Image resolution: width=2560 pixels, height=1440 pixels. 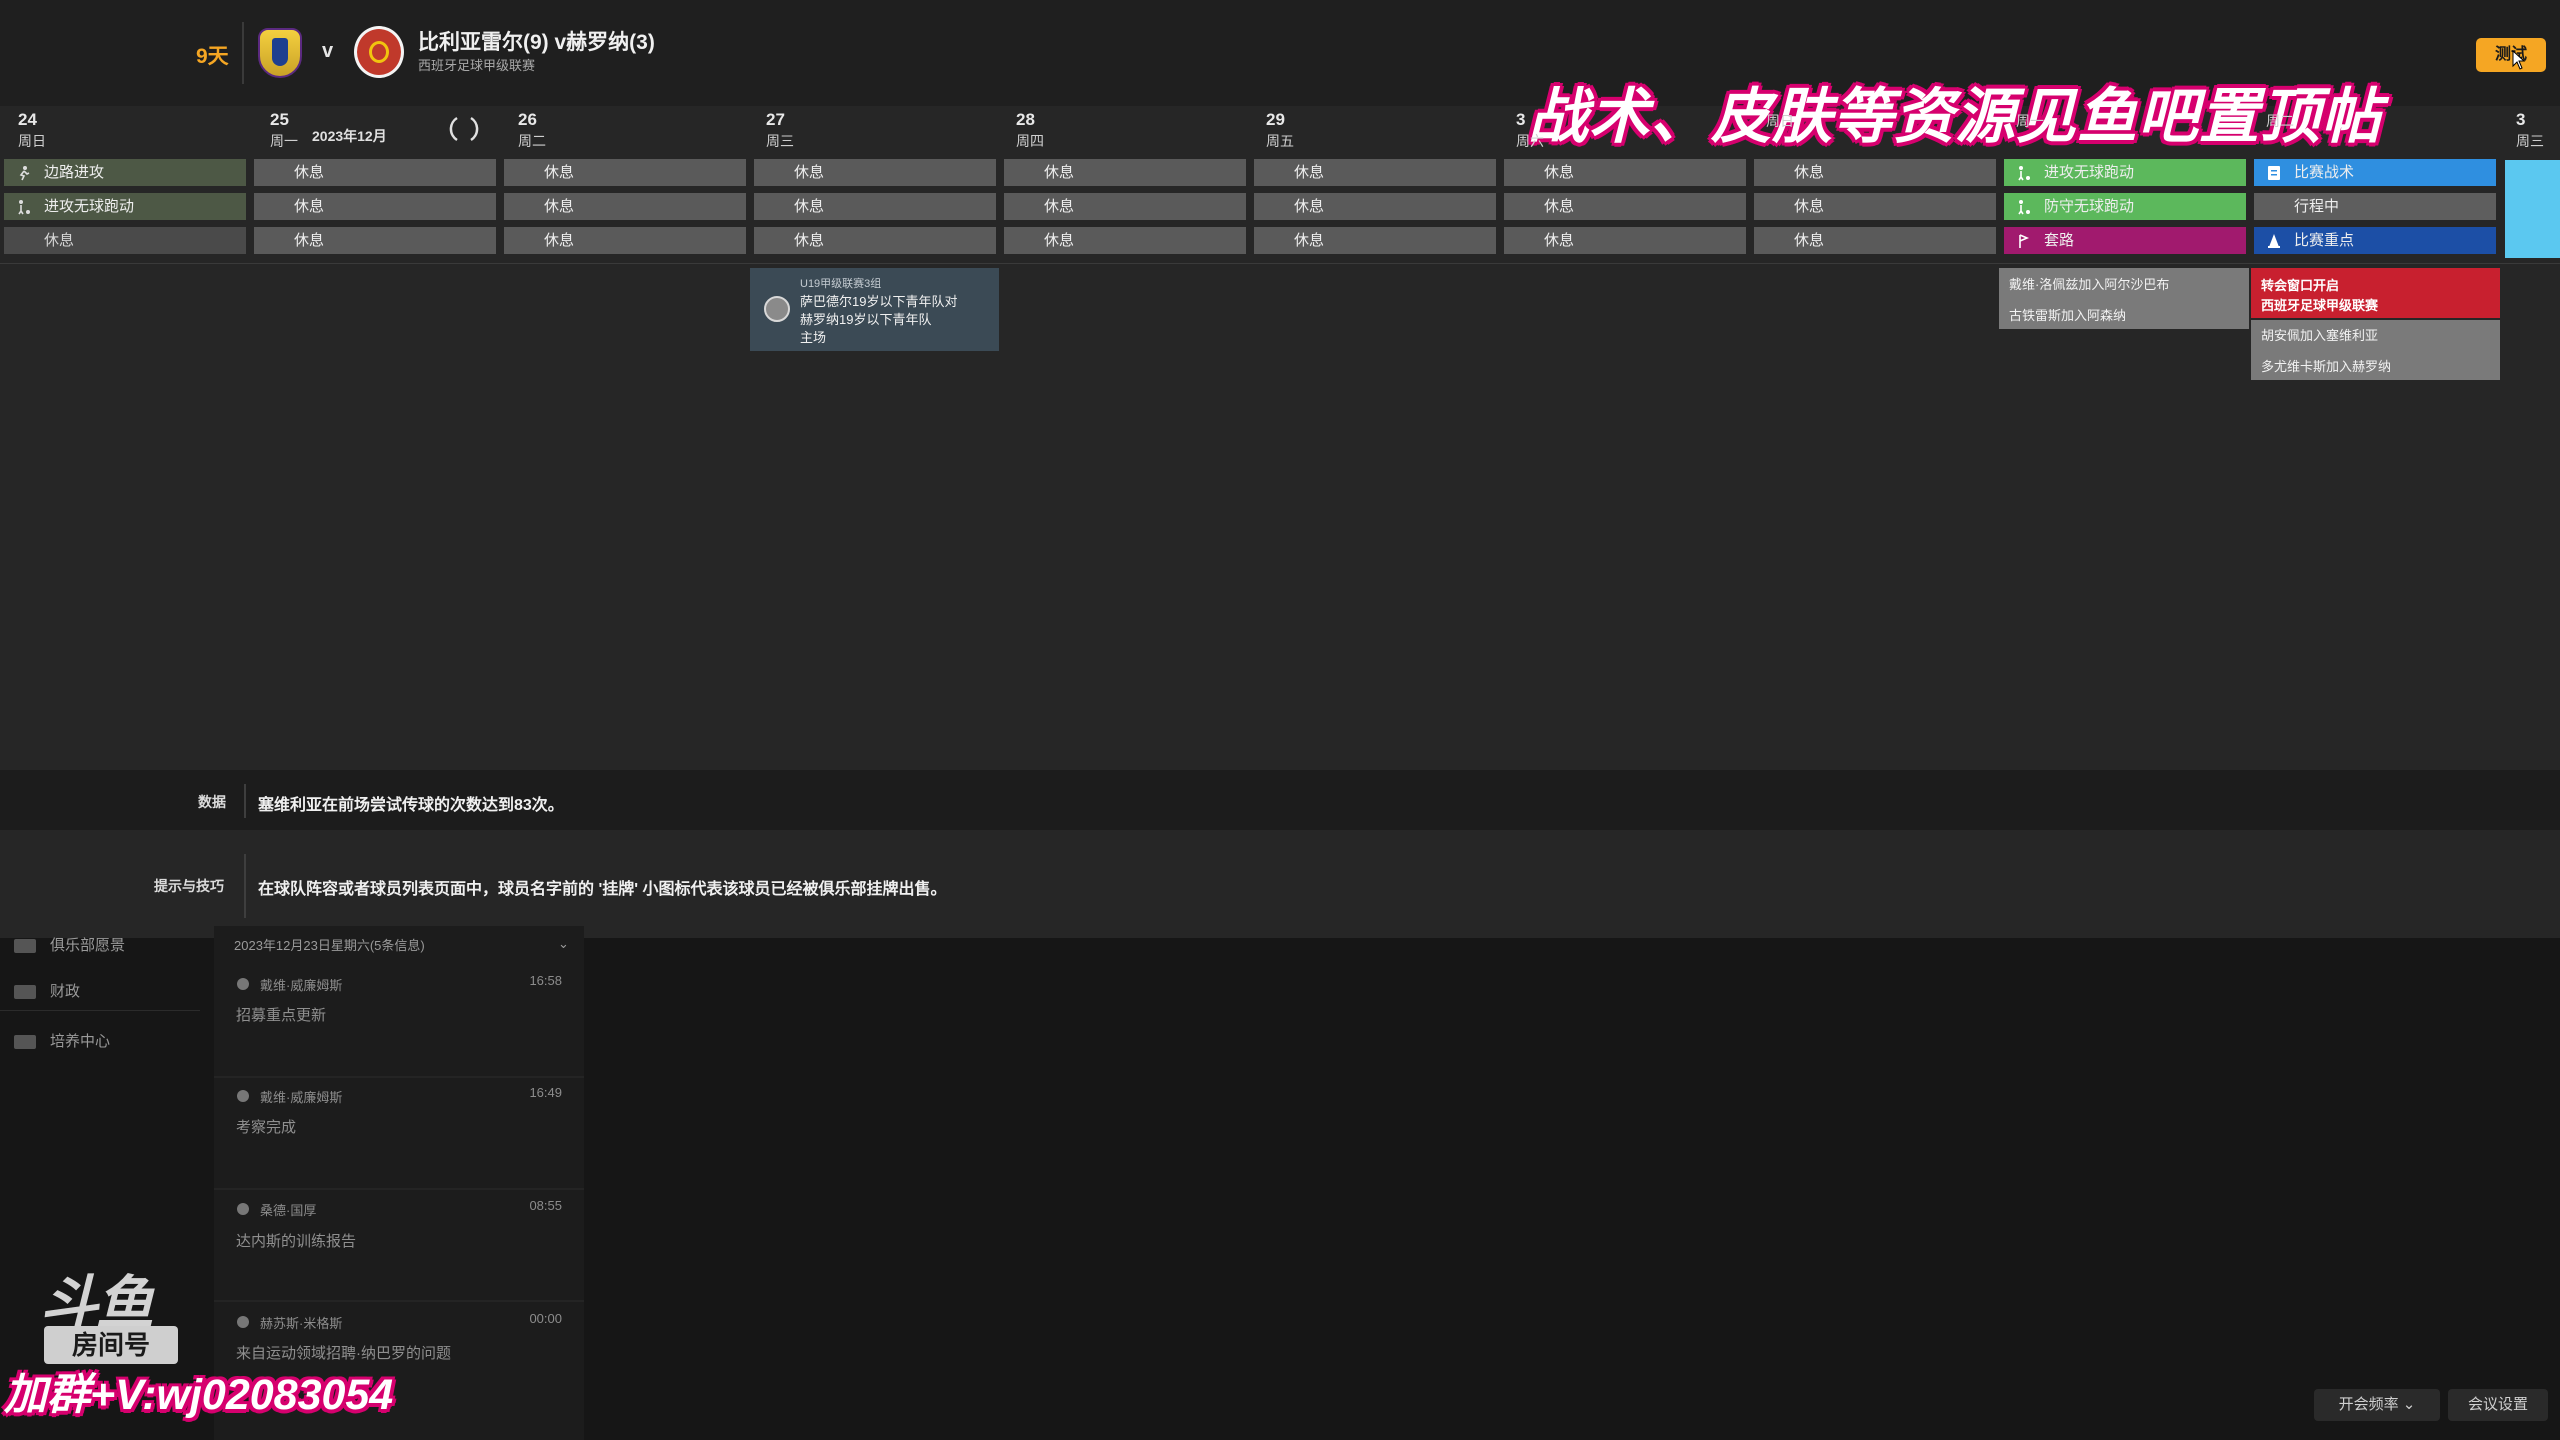 I want to click on sidebar-item-development-centre: 培养中心, so click(x=62, y=1040).